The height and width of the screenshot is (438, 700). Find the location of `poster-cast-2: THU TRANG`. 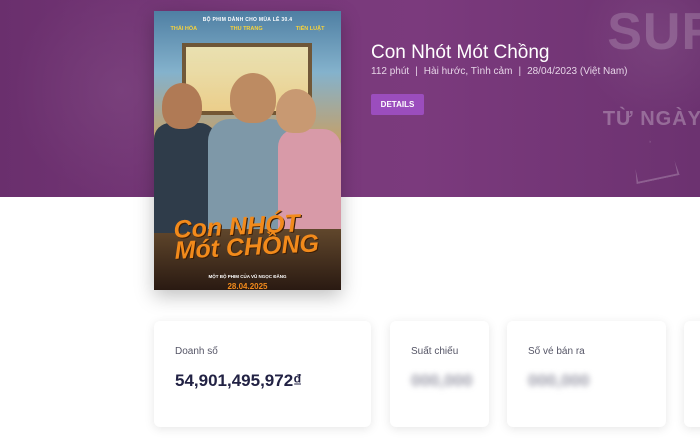

poster-cast-2: THU TRANG is located at coordinates (246, 29).